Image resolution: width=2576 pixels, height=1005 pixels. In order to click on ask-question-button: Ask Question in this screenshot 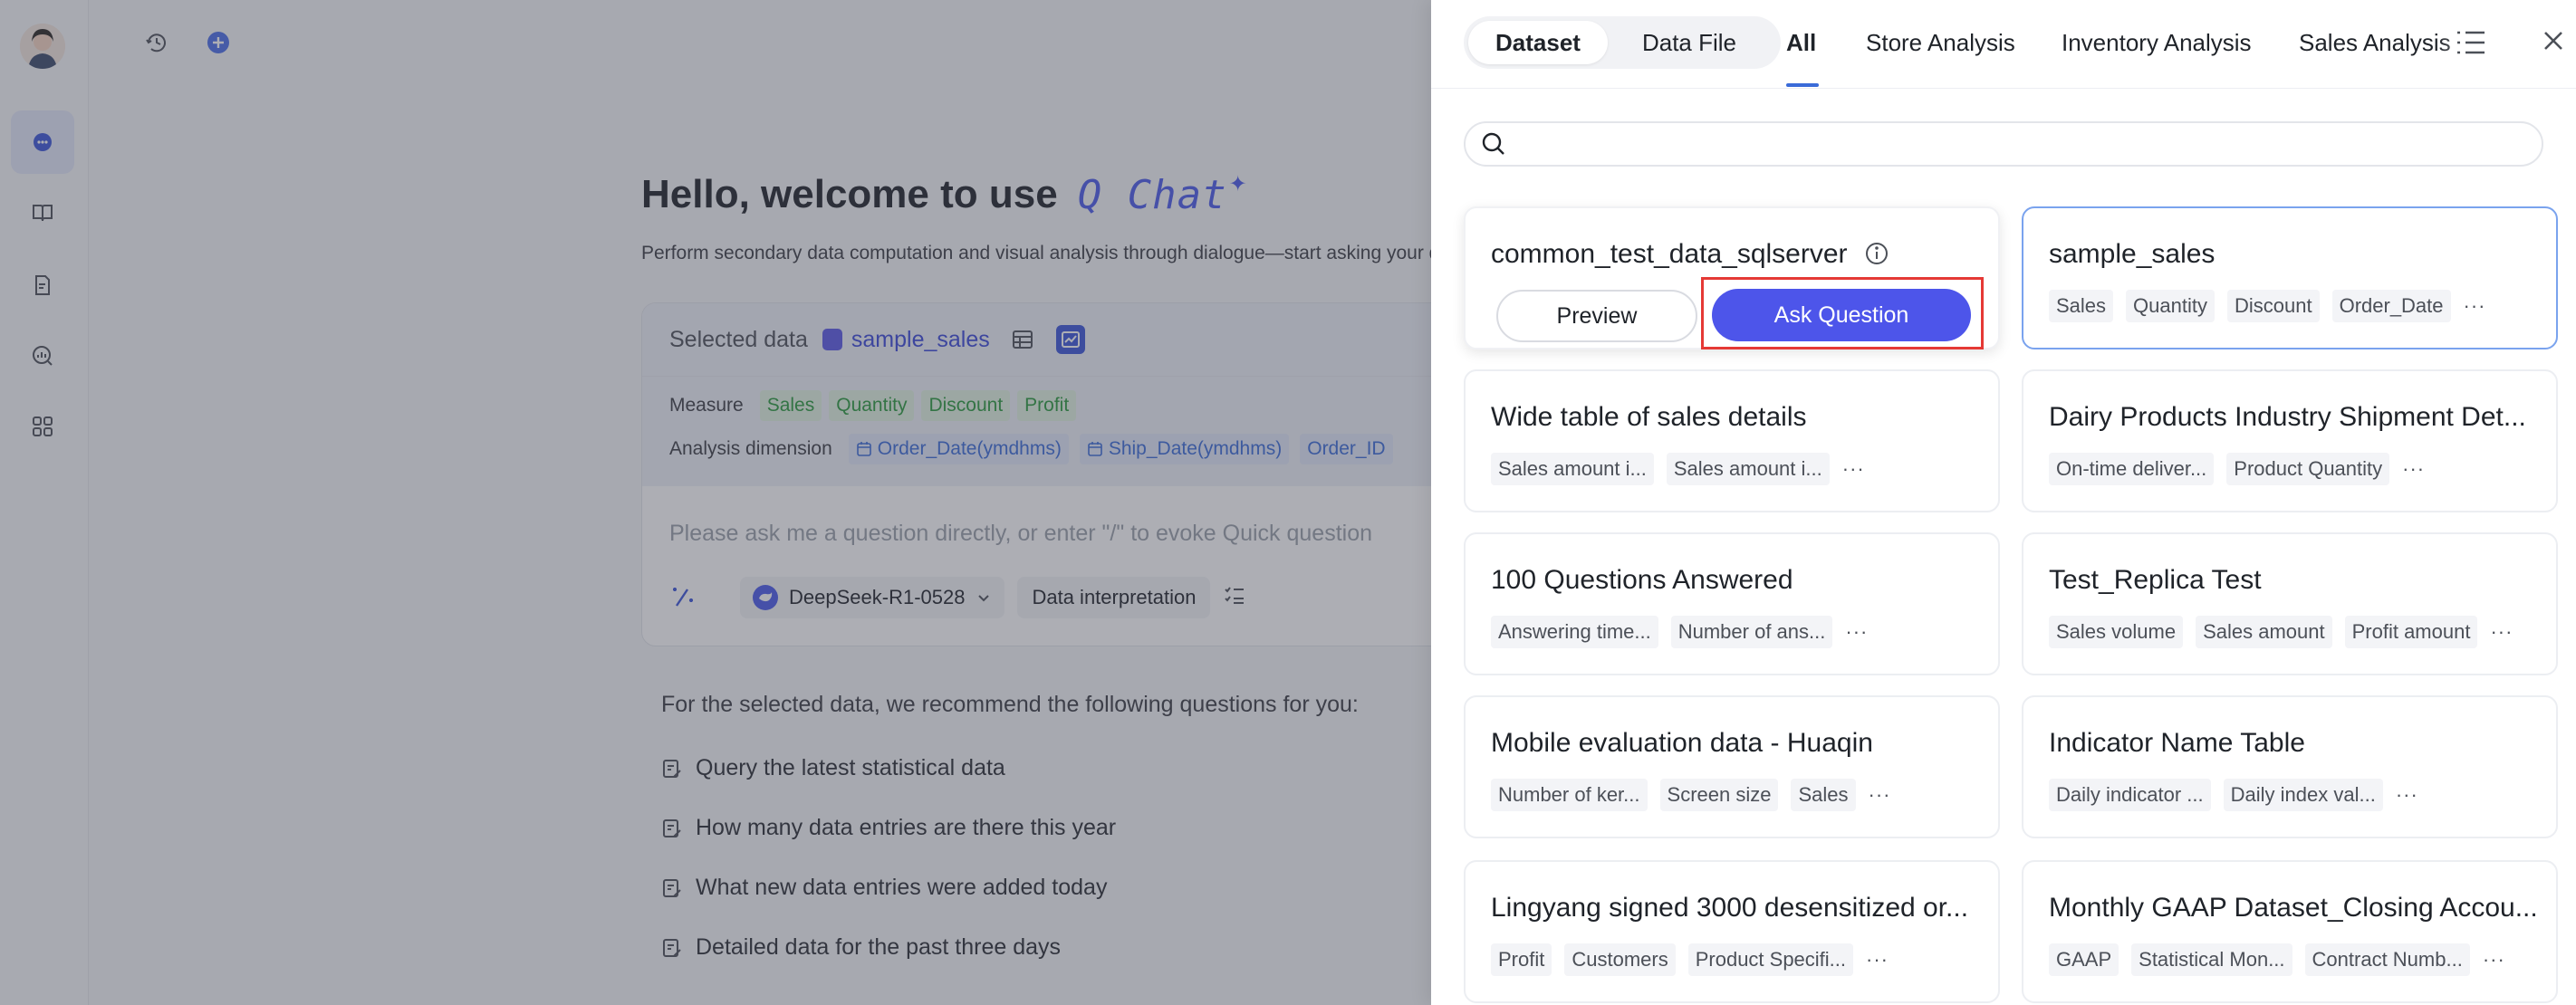, I will do `click(1841, 315)`.